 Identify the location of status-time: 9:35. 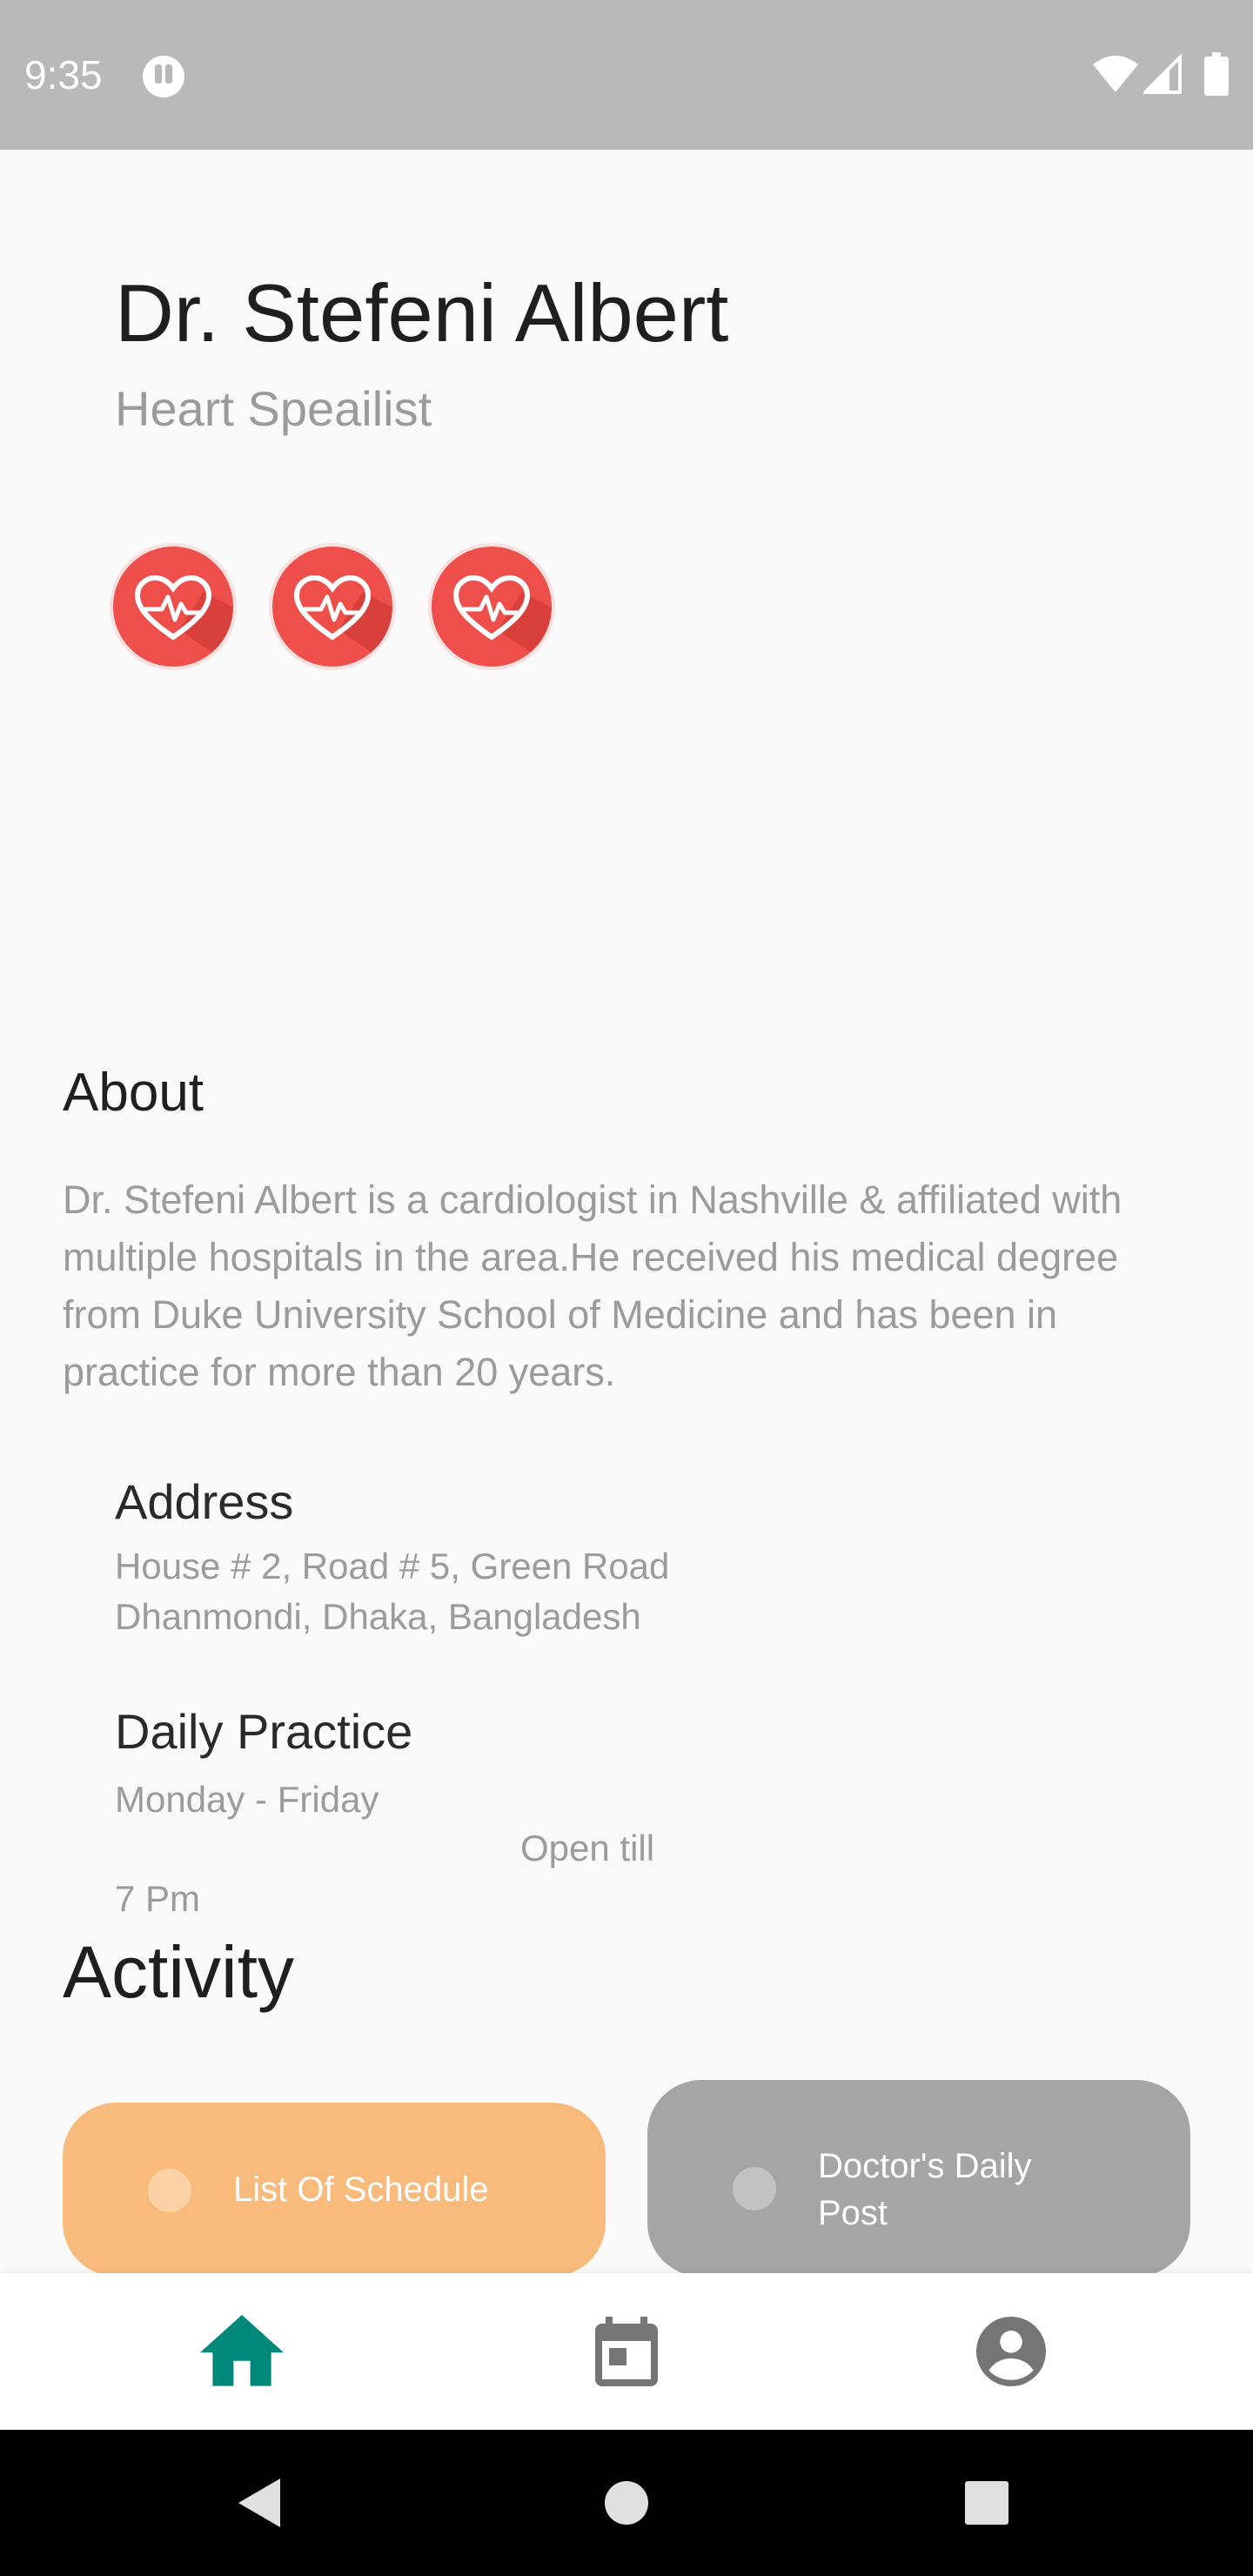
(63, 74).